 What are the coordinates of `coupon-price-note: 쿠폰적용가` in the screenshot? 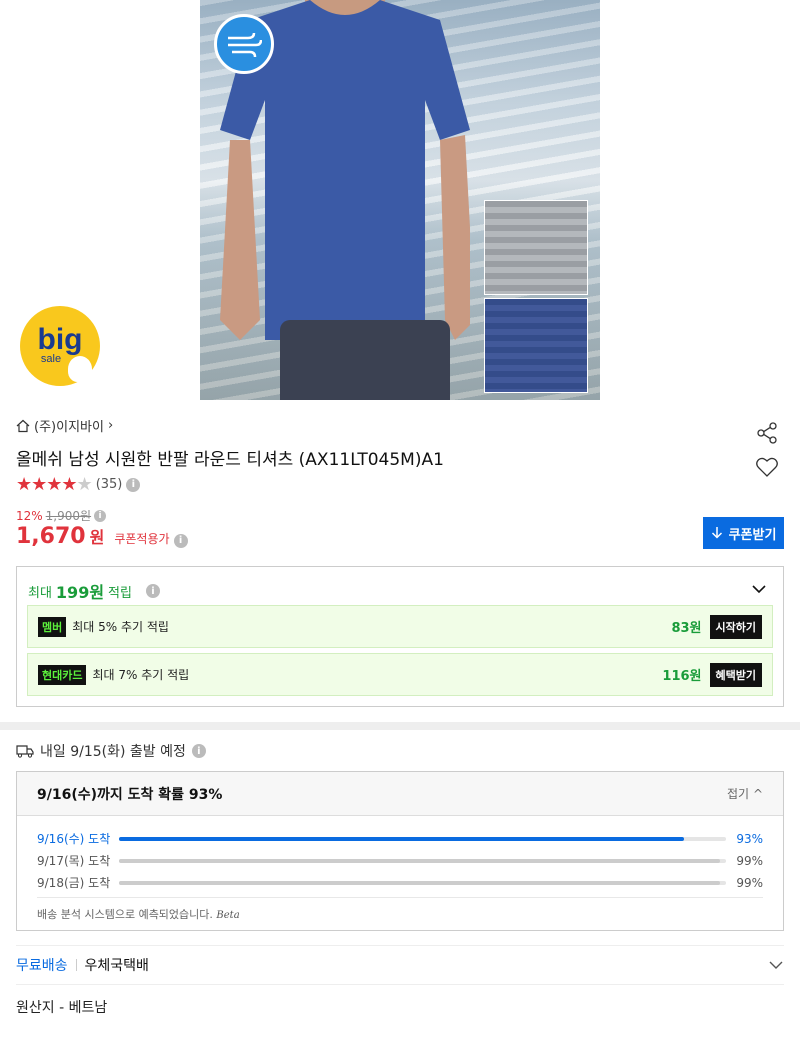 It's located at (142, 539).